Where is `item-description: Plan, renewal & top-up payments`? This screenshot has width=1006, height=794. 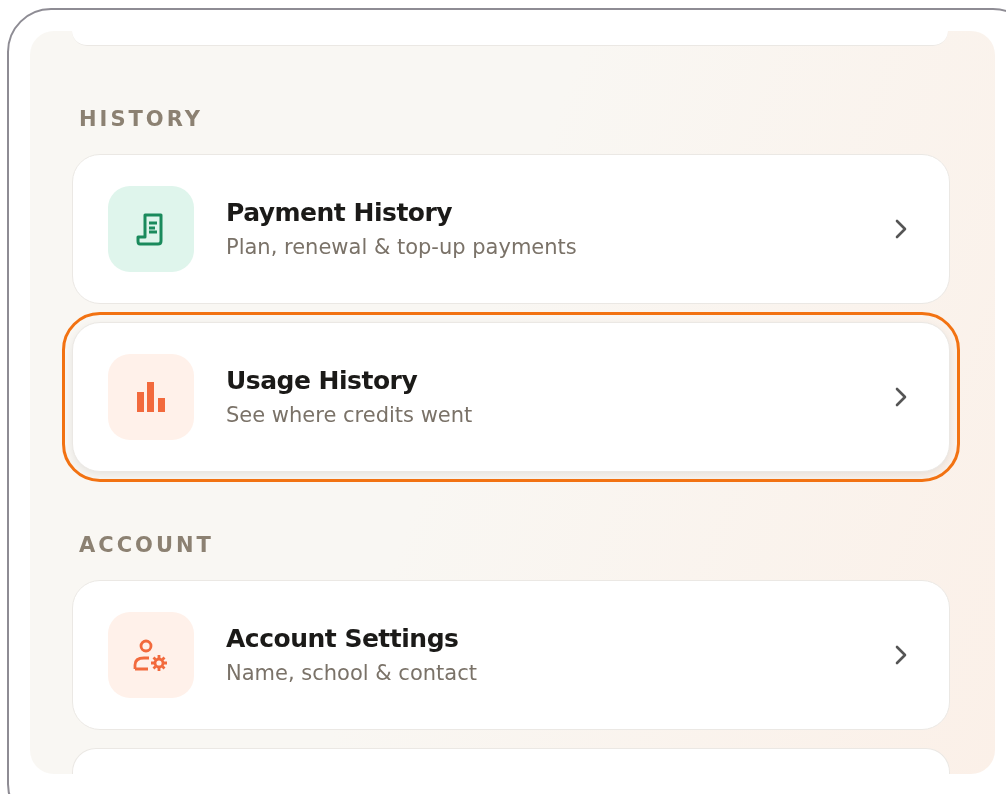 item-description: Plan, renewal & top-up payments is located at coordinates (402, 247).